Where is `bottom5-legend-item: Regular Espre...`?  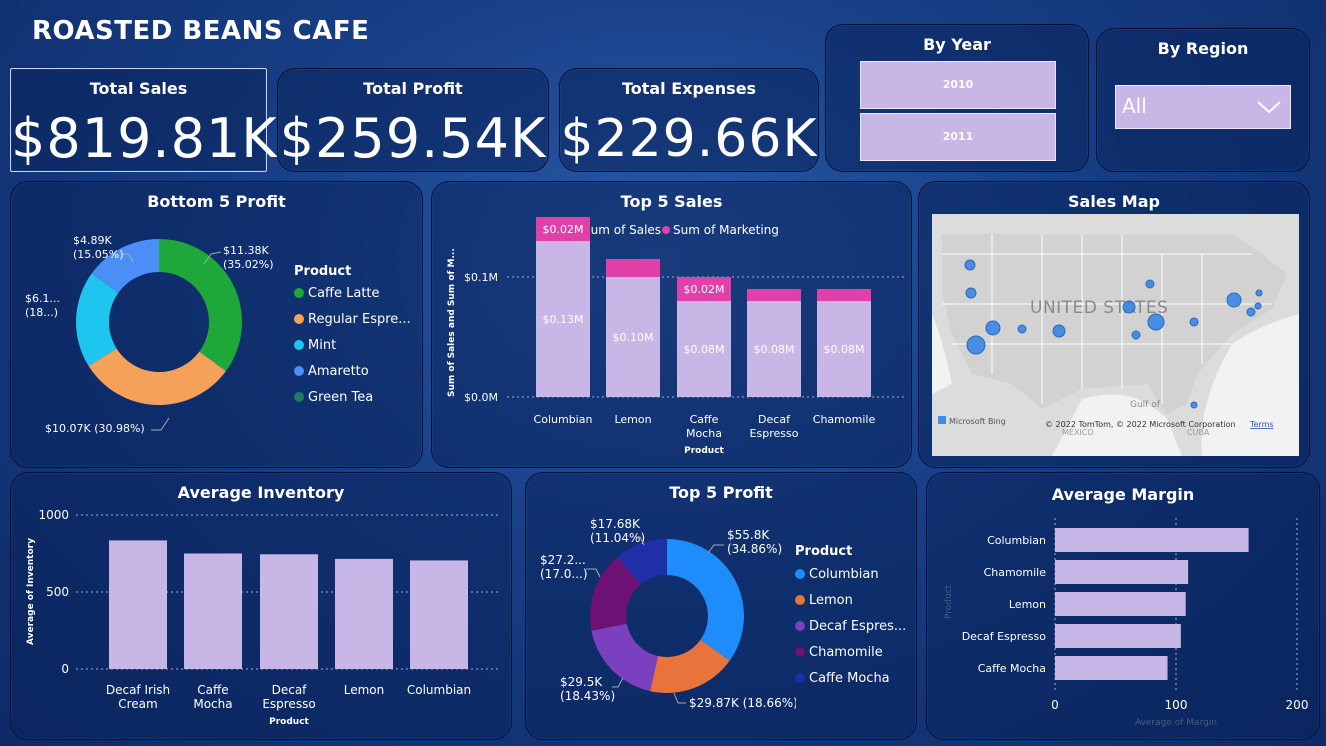
bottom5-legend-item: Regular Espre... is located at coordinates (352, 319).